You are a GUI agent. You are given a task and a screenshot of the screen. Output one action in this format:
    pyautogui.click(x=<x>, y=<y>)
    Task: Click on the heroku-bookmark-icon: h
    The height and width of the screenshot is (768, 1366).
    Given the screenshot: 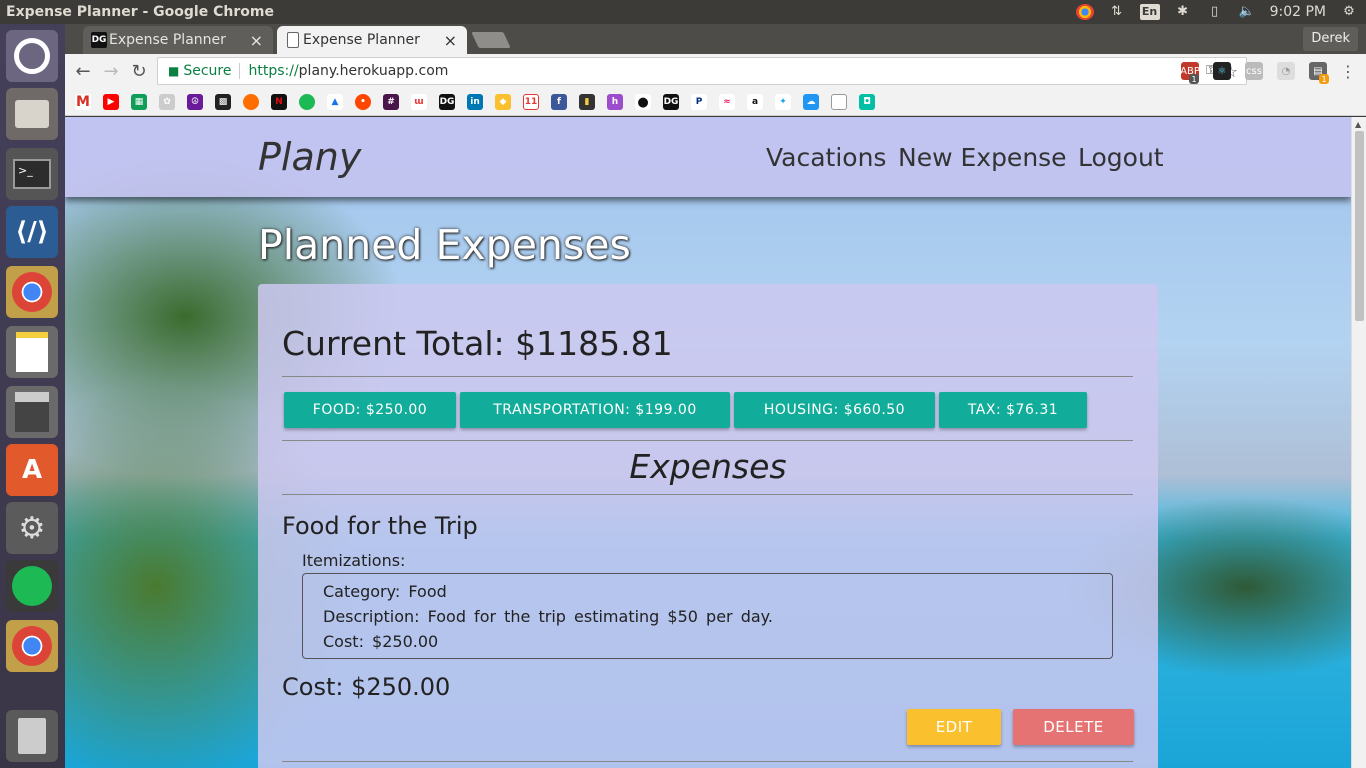 What is the action you would take?
    pyautogui.click(x=615, y=102)
    